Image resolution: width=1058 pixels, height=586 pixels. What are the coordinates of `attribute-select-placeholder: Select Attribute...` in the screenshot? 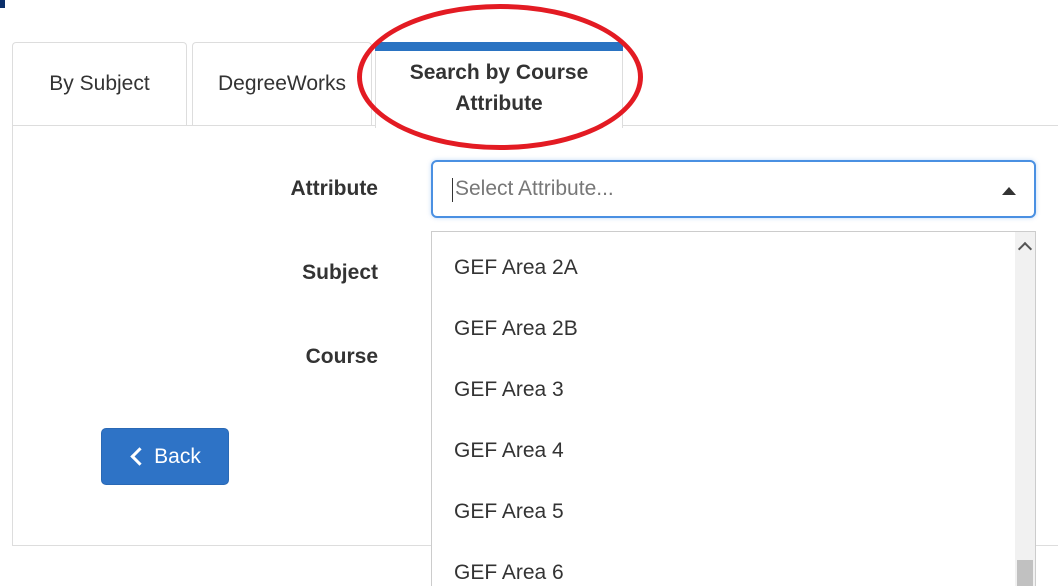 It's located at (534, 188).